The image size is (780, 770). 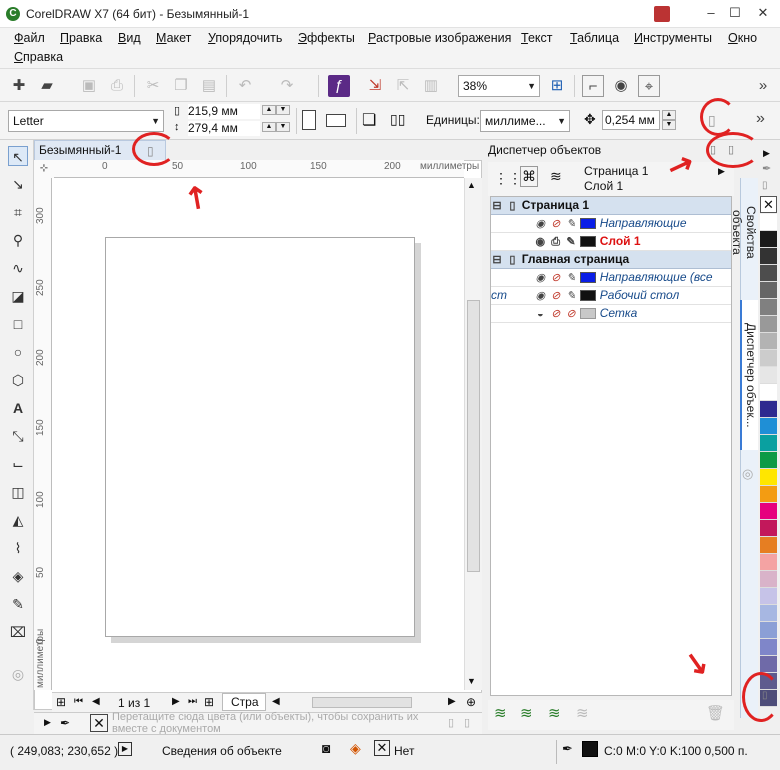 I want to click on pick-tool-icon: ↖, so click(x=18, y=156).